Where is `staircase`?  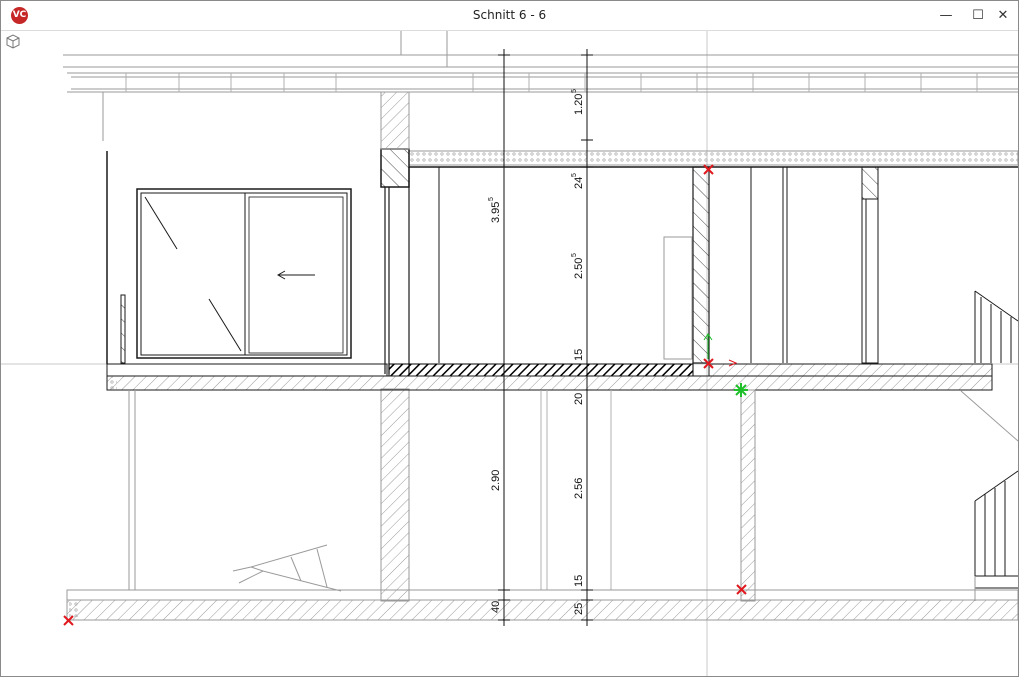 staircase is located at coordinates (989, 445).